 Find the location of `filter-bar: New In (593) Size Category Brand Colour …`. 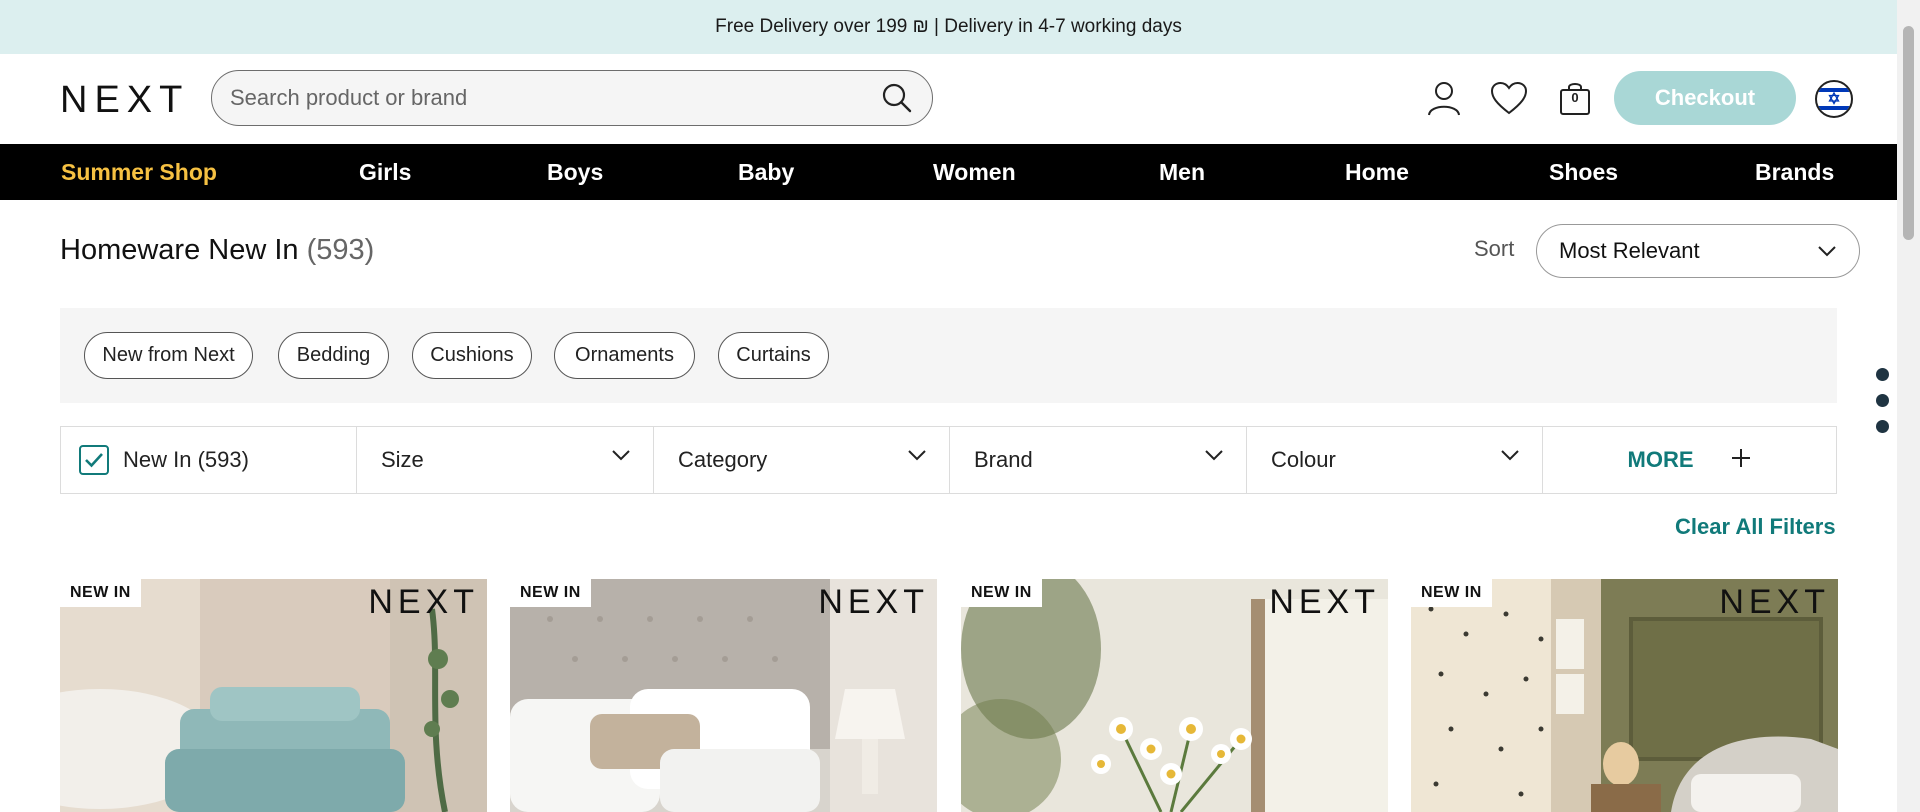

filter-bar: New In (593) Size Category Brand Colour … is located at coordinates (948, 460).